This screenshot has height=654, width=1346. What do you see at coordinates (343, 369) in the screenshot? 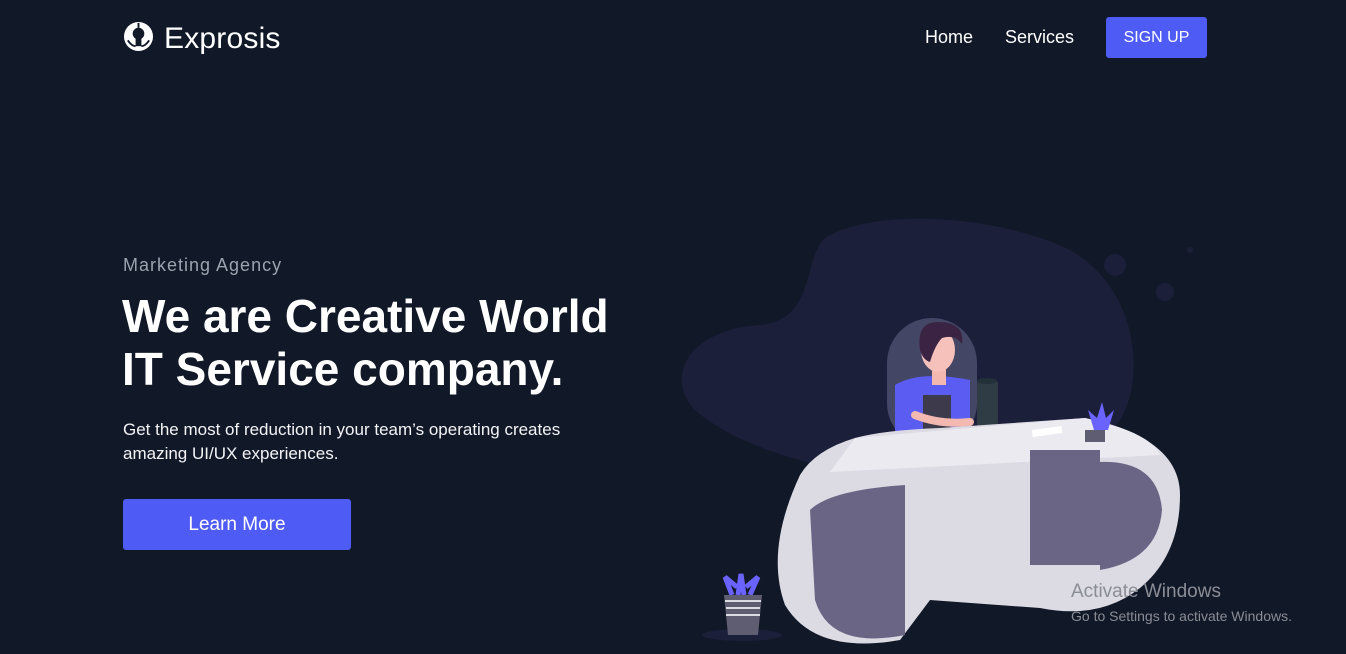
I see `hero-title-line-2: IT Service company.` at bounding box center [343, 369].